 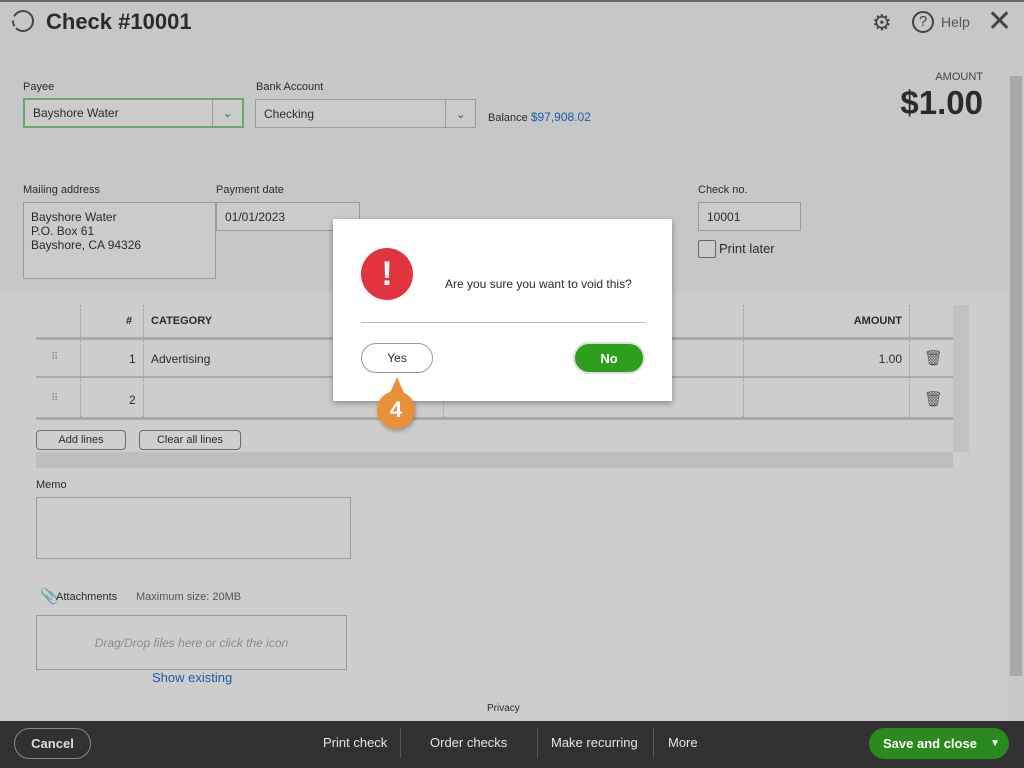 I want to click on make-recurring-button: Make recurring, so click(x=594, y=742).